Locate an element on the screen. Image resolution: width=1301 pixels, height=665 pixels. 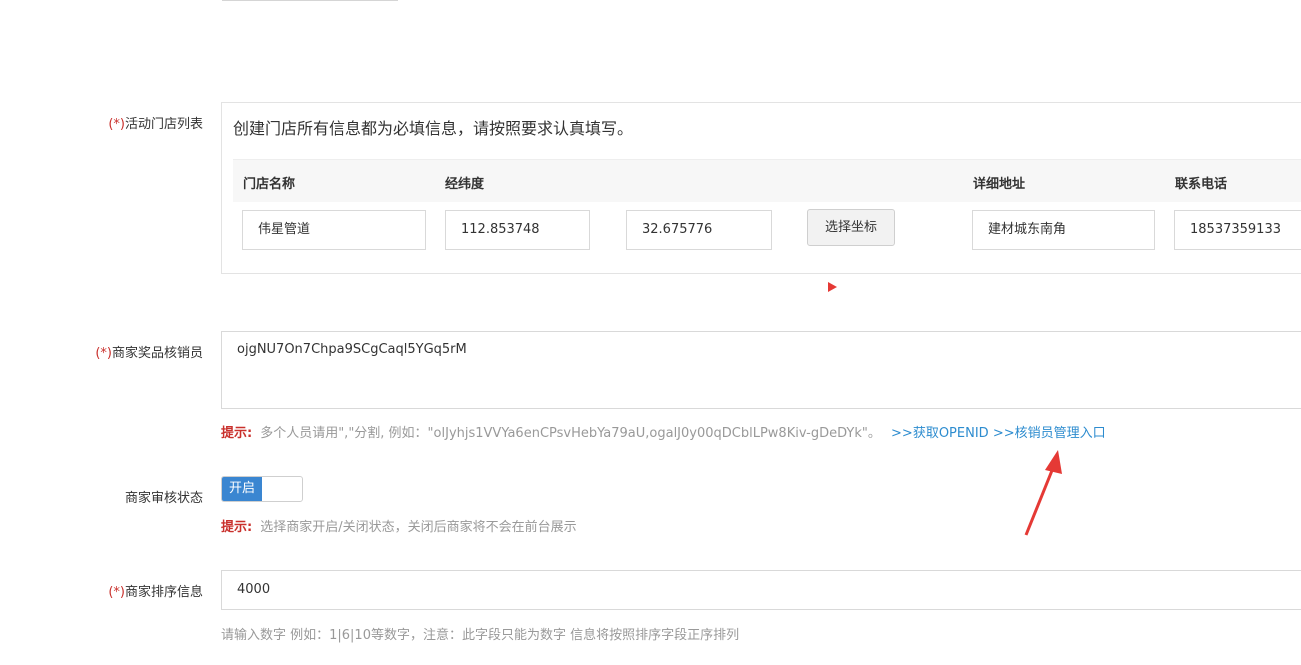
audit-toggle-on: 开启 is located at coordinates (242, 489).